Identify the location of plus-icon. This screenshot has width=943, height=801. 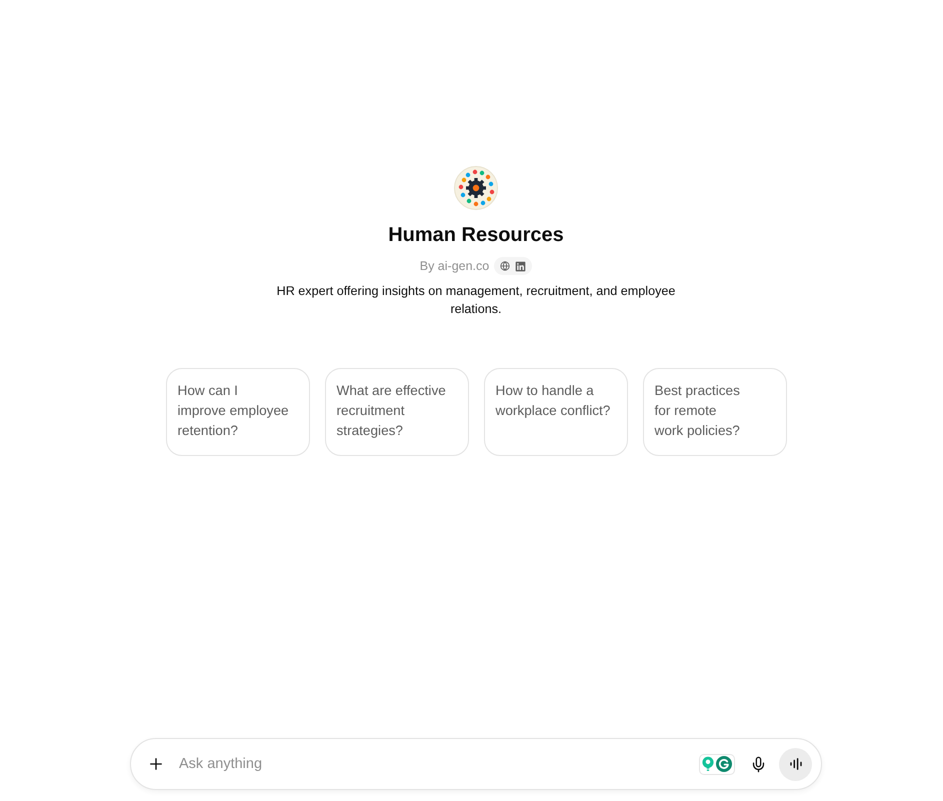
(156, 764).